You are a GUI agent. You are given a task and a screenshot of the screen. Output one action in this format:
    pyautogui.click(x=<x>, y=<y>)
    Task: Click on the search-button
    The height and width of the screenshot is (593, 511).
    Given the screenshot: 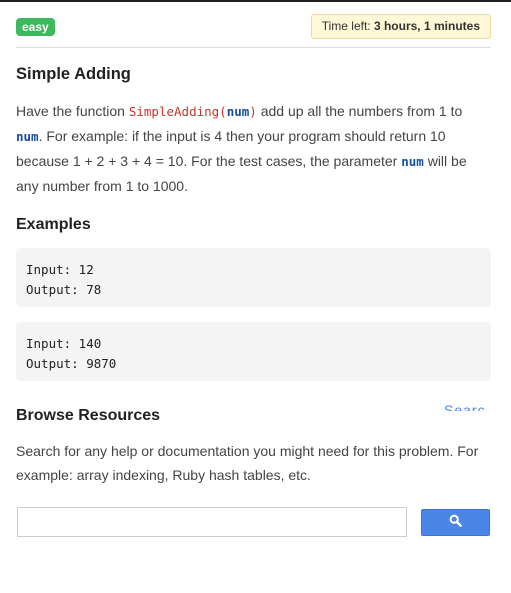 What is the action you would take?
    pyautogui.click(x=455, y=522)
    